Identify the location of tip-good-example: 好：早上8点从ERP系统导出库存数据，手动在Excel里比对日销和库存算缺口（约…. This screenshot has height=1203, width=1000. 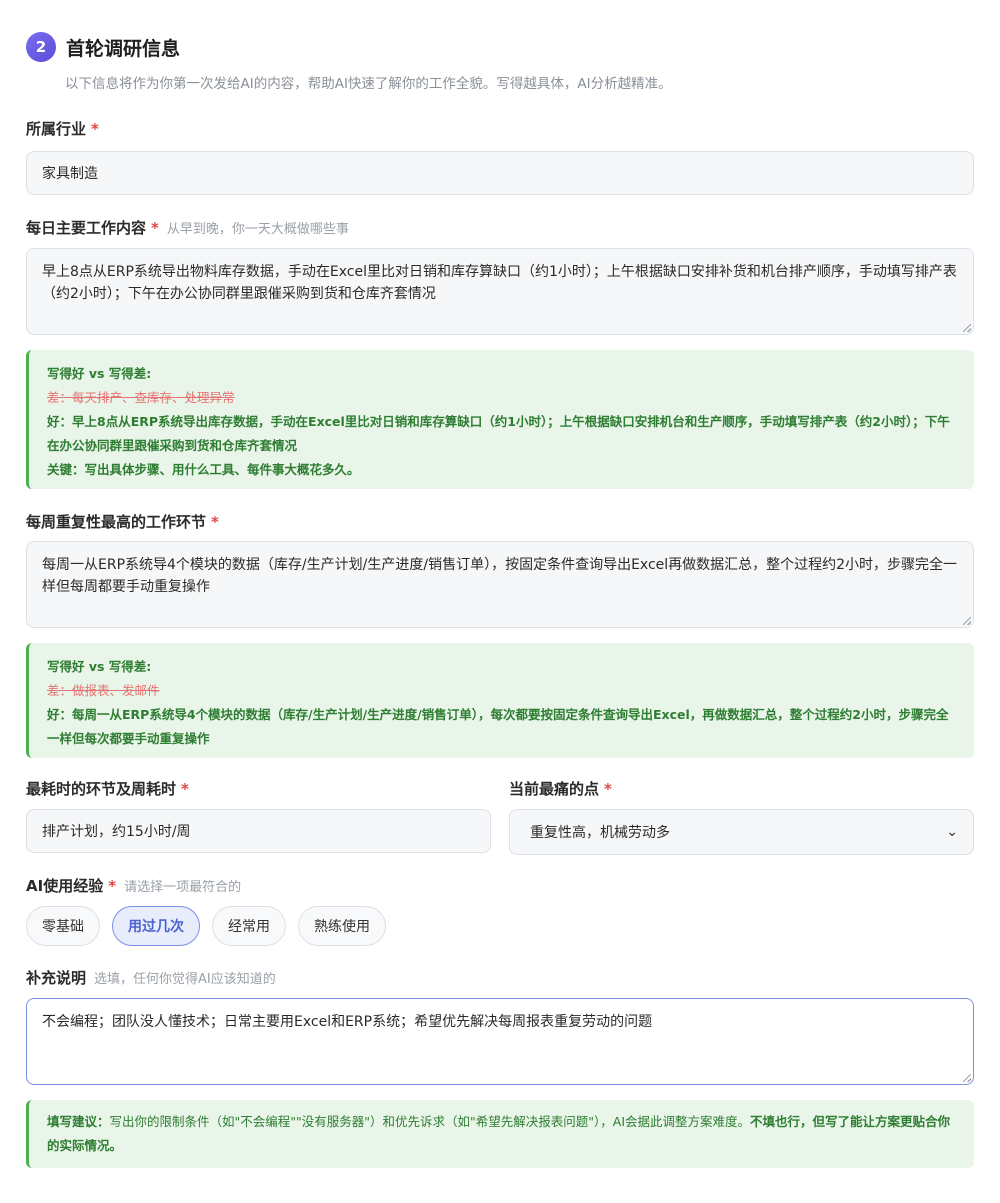
(498, 433).